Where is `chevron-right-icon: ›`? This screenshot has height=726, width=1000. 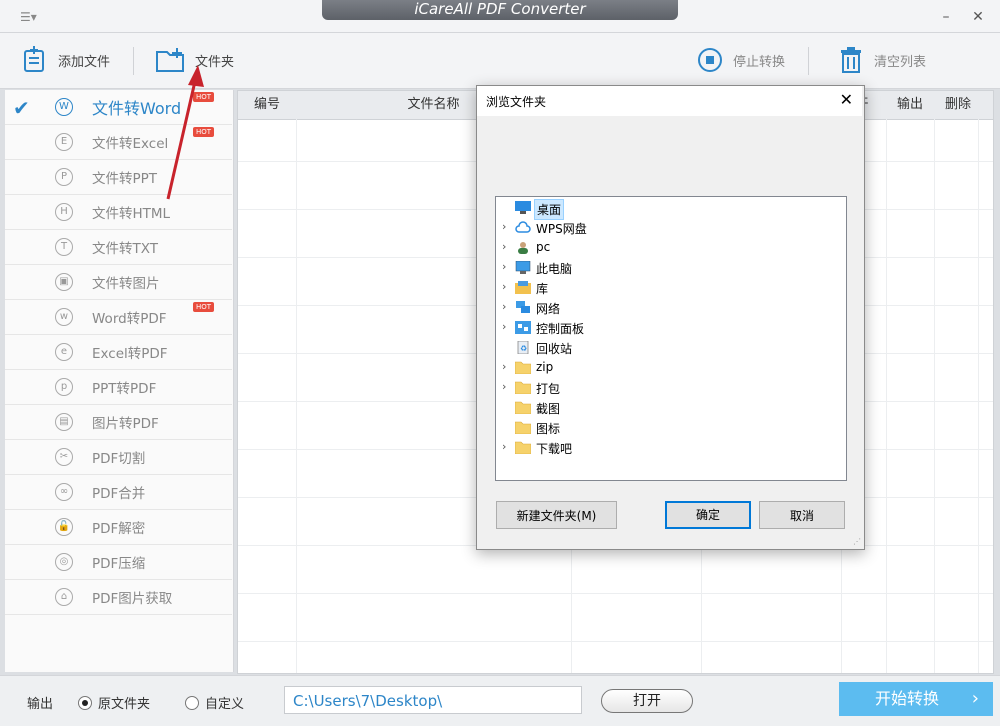 chevron-right-icon: › is located at coordinates (975, 698).